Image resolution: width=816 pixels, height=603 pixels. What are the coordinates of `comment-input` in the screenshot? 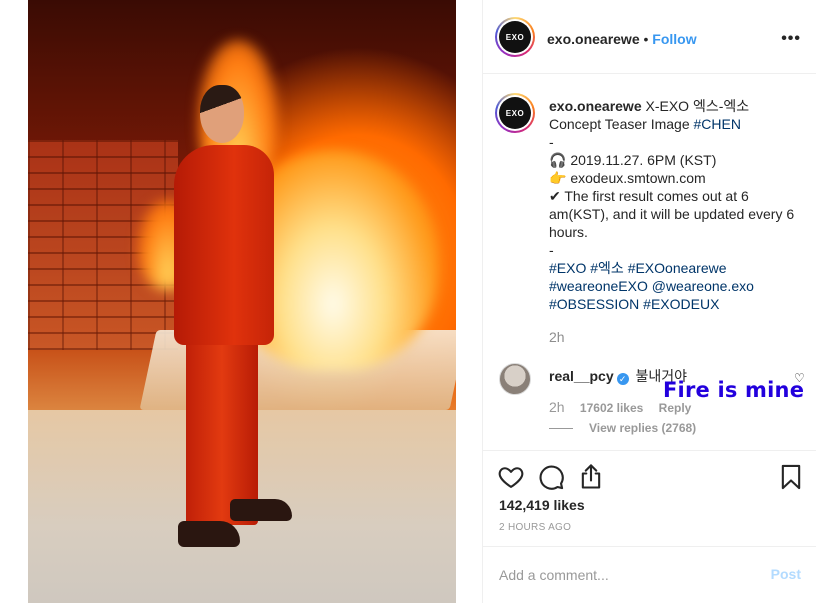 It's located at (624, 575).